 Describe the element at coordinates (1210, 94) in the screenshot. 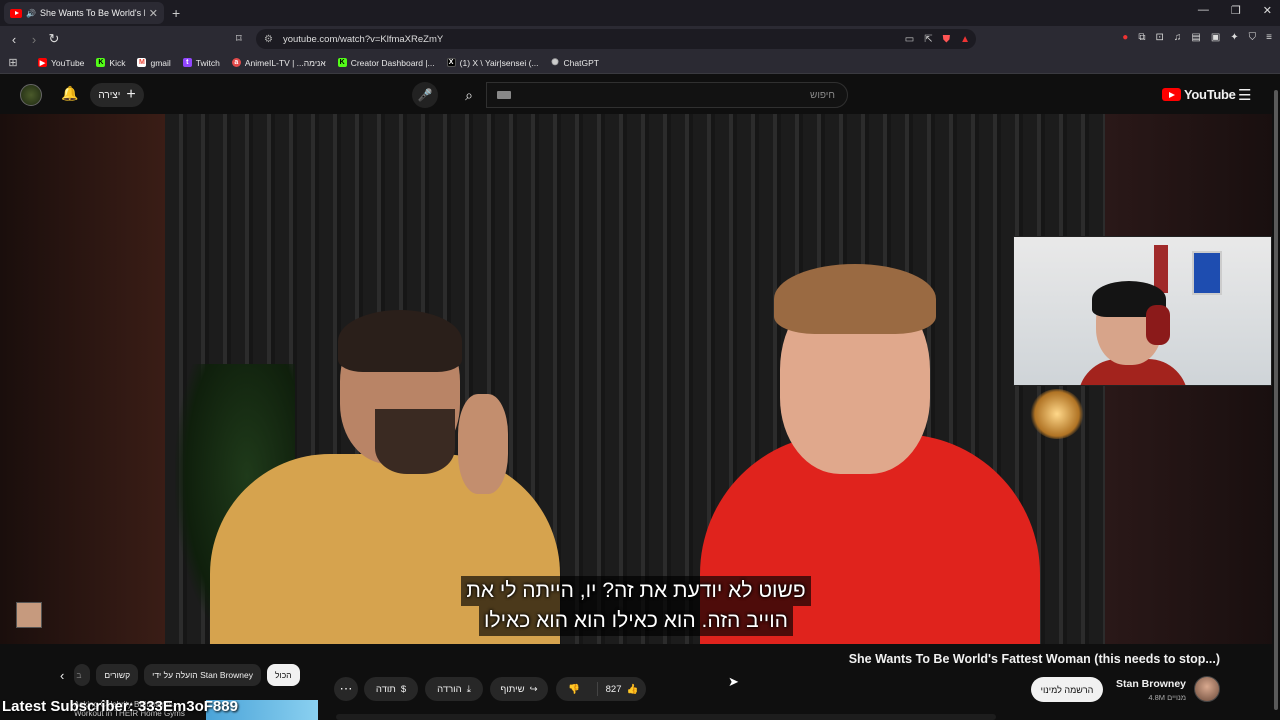

I see `youtube-logo-text: YouTube` at that location.